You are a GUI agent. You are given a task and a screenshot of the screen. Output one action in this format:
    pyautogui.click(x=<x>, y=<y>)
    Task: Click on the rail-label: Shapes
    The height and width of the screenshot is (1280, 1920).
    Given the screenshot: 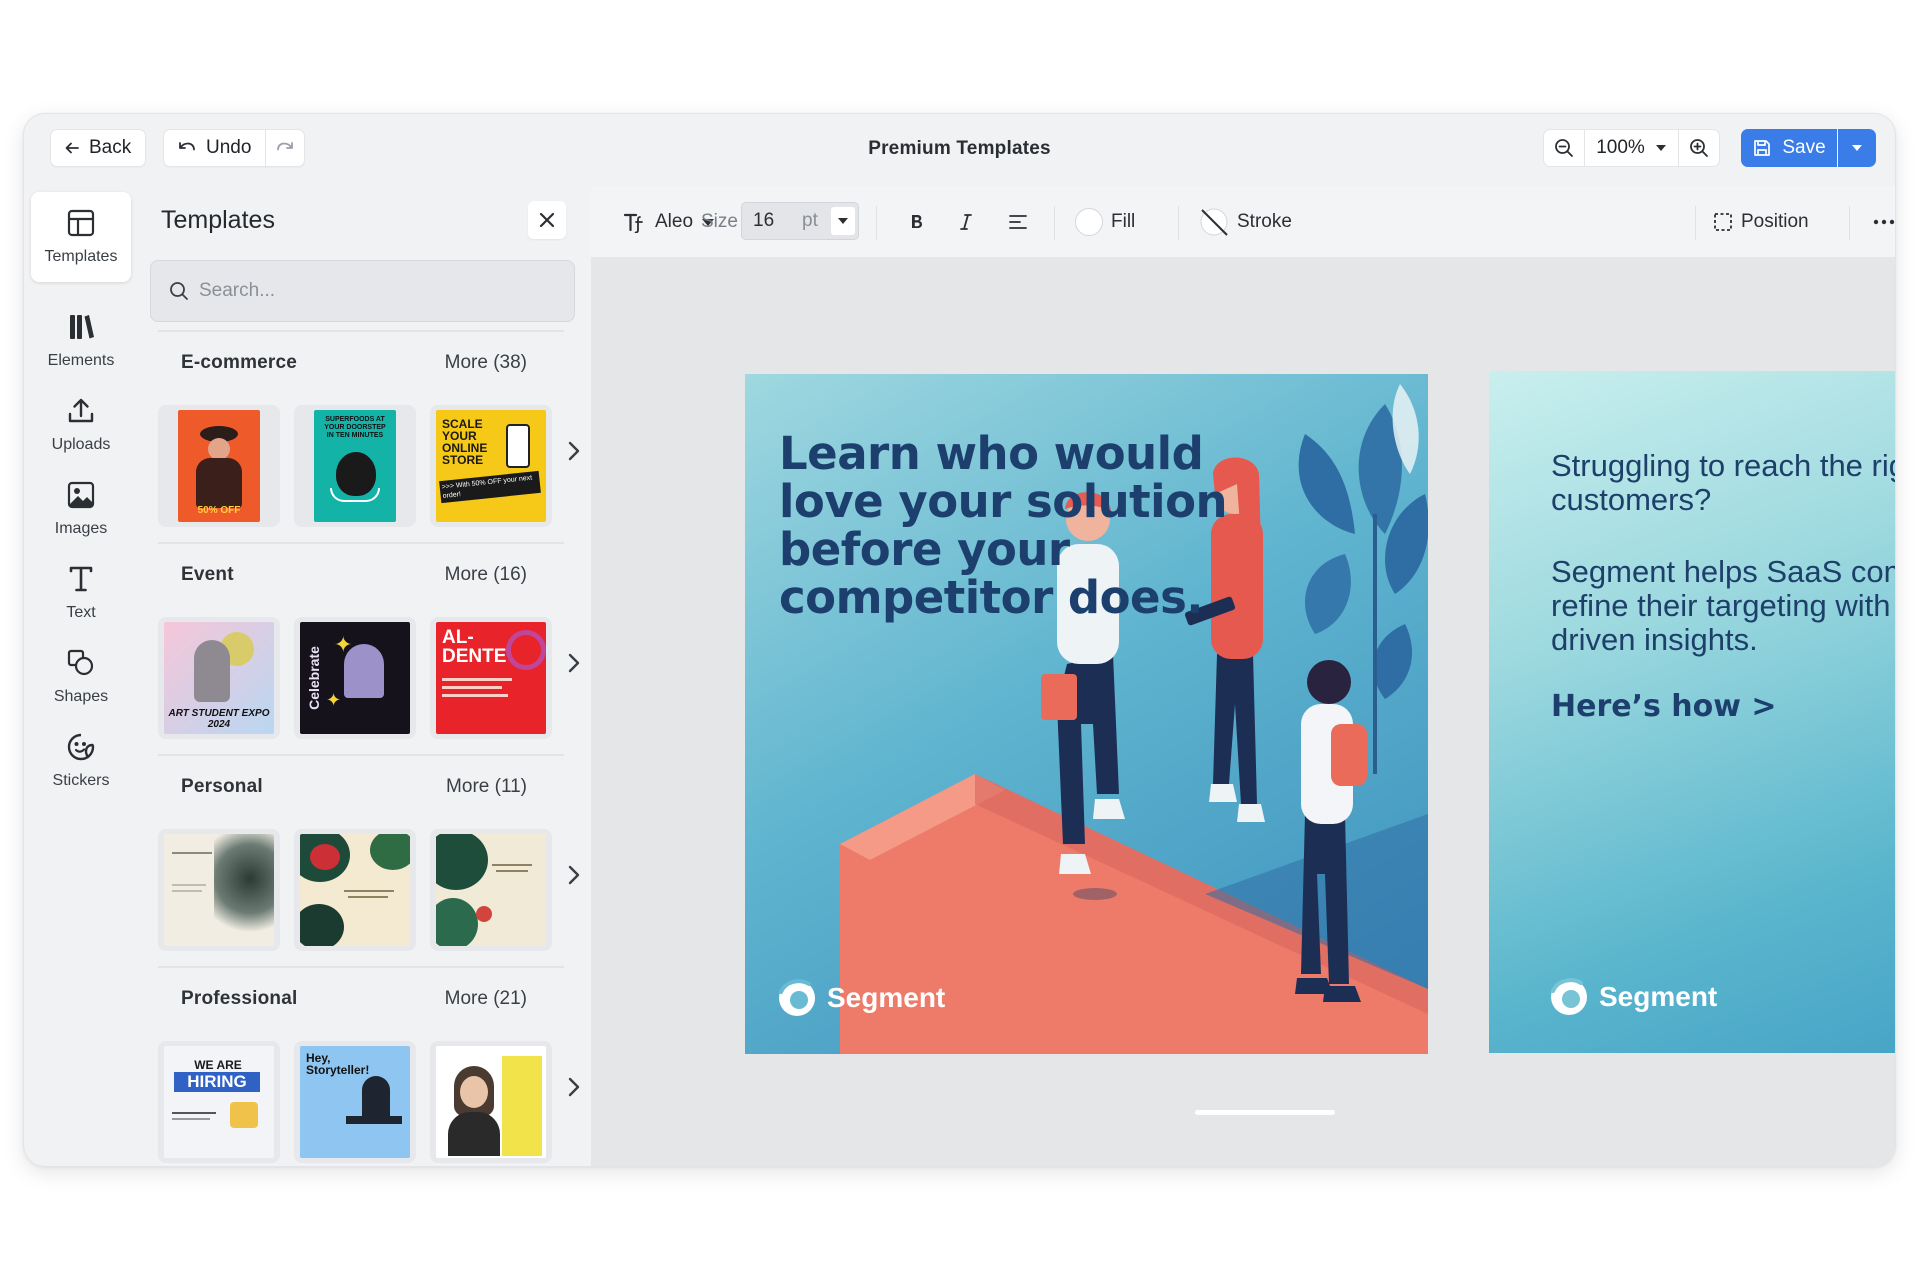 What is the action you would take?
    pyautogui.click(x=81, y=696)
    